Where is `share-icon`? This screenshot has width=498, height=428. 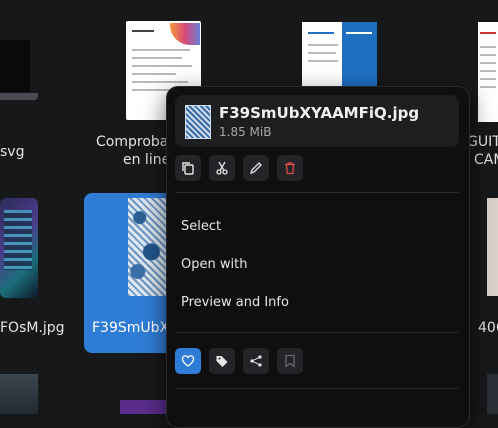 share-icon is located at coordinates (256, 361).